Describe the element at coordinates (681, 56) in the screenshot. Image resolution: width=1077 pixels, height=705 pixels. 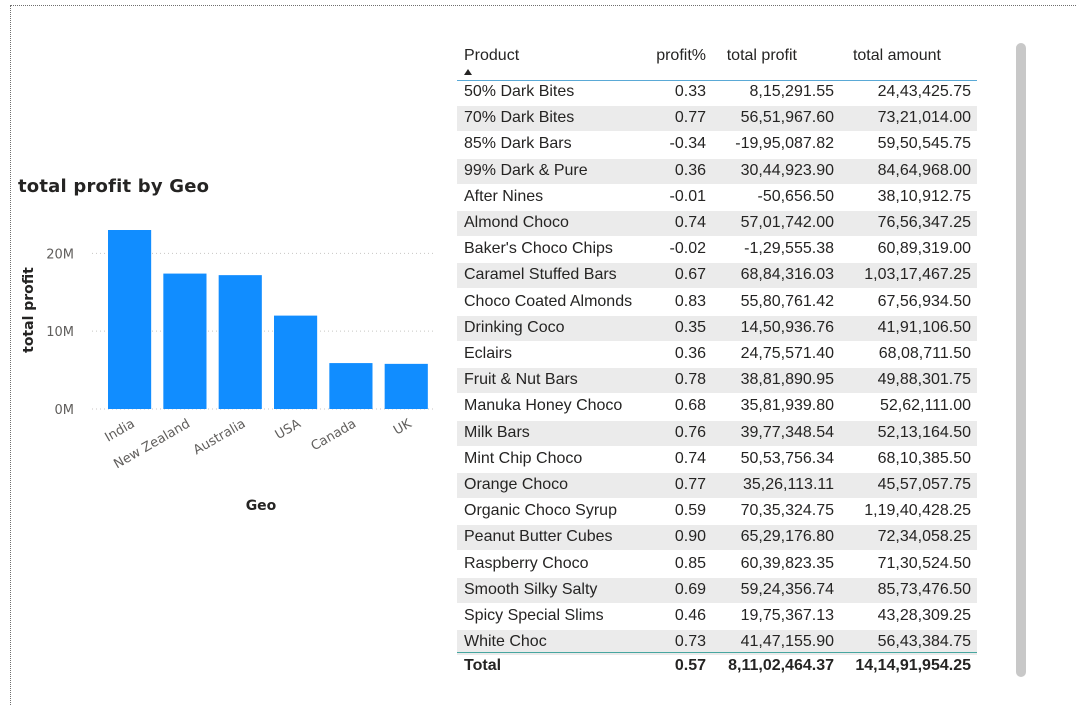
I see `header-profit-pct: profit%` at that location.